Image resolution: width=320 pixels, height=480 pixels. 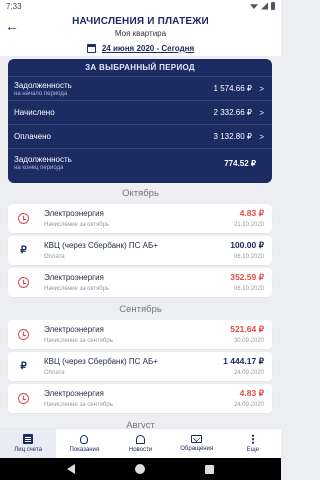 What do you see at coordinates (140, 309) in the screenshot?
I see `month-header-september: Сентябрь` at bounding box center [140, 309].